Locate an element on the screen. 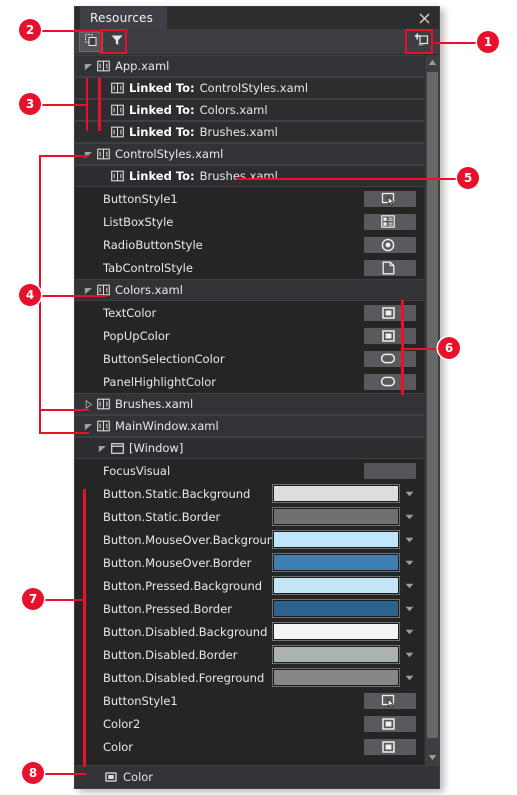 Image resolution: width=517 pixels, height=795 pixels. filter-button is located at coordinates (117, 42).